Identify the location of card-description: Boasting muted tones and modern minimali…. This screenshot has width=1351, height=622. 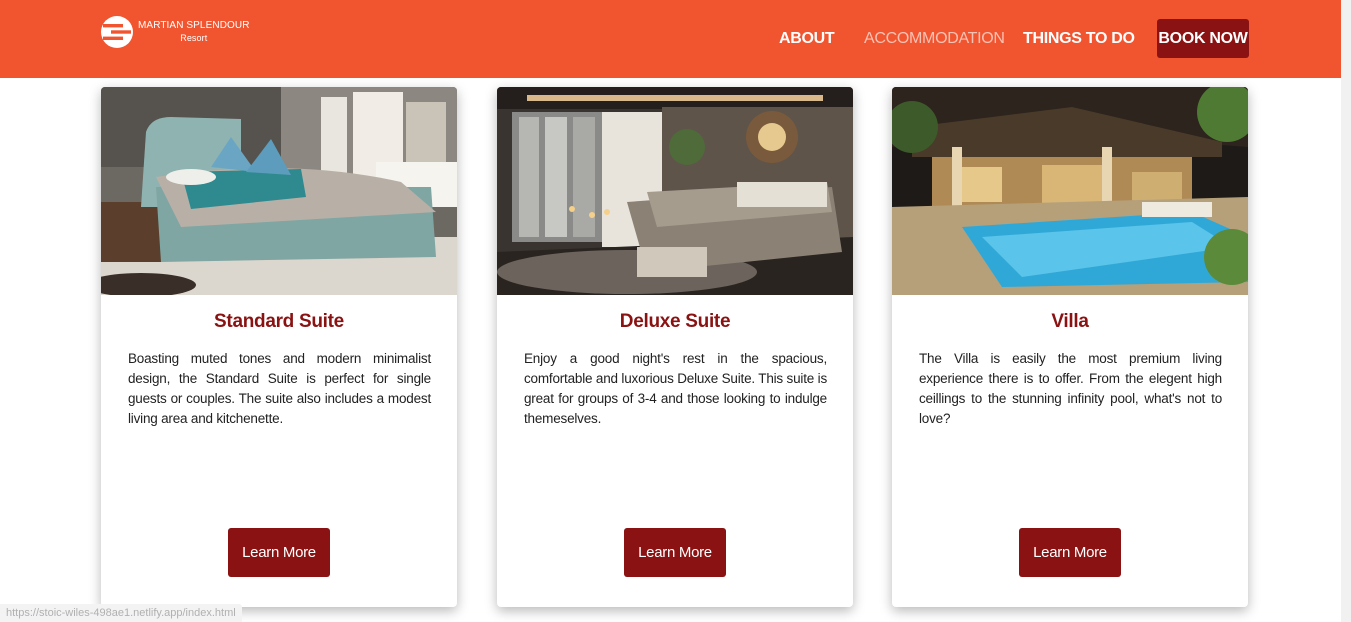
(279, 388).